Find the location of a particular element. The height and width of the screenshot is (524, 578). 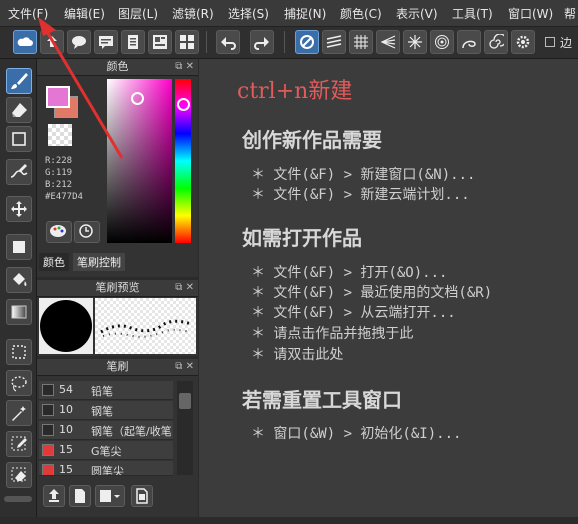

brush-name: 圆笔尖 is located at coordinates (107, 470).